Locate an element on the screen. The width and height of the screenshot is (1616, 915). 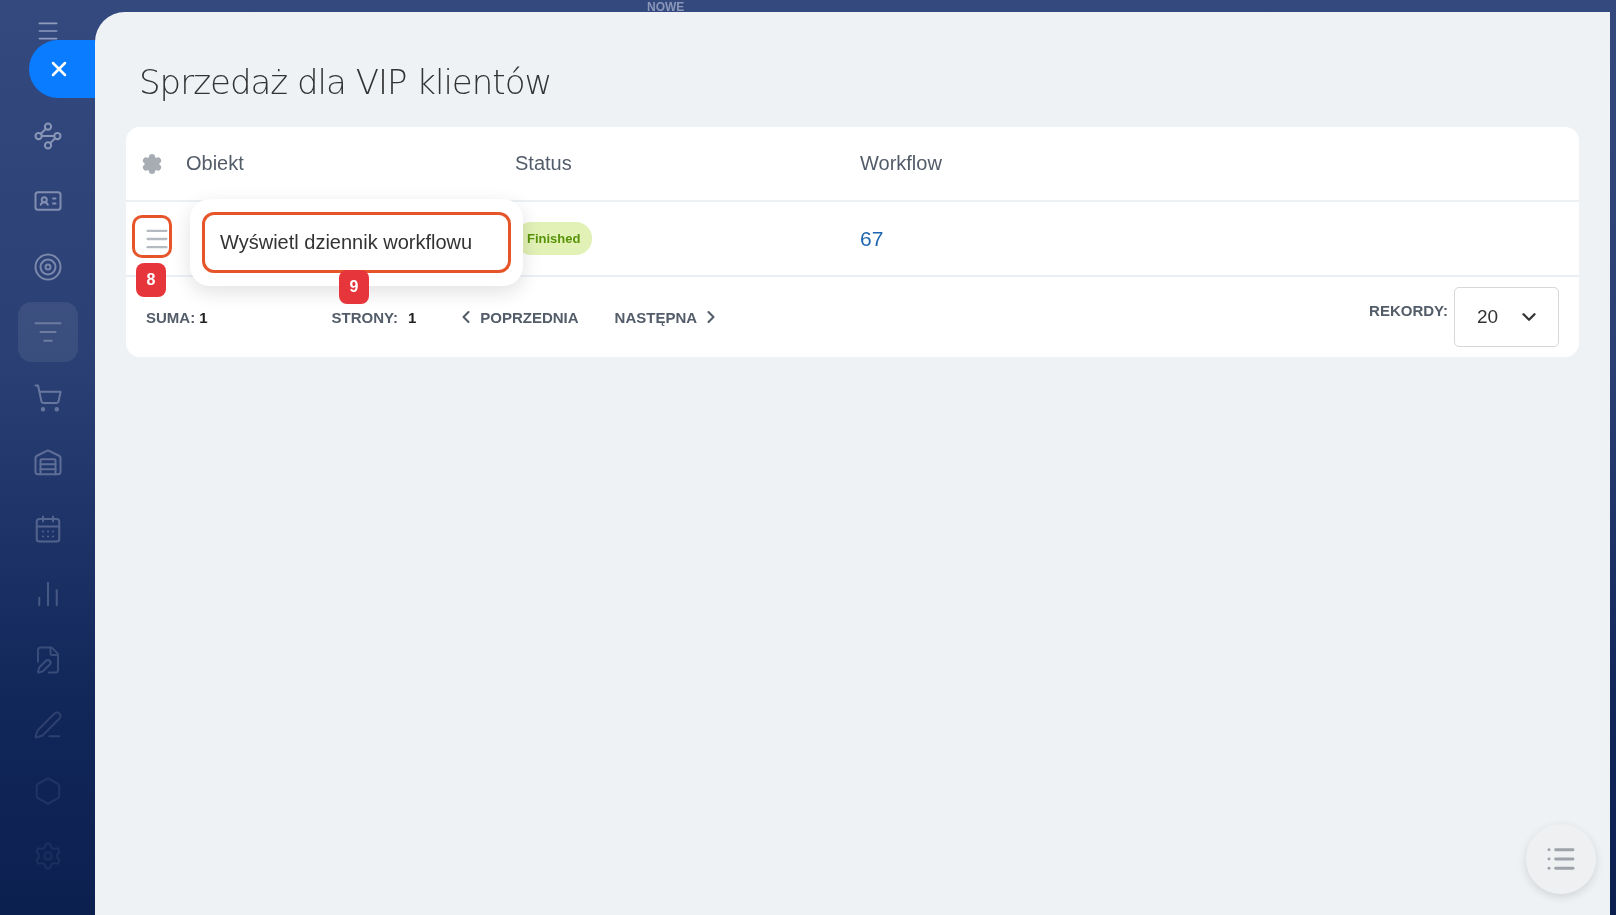
page-count: STRONY: 1 is located at coordinates (374, 317).